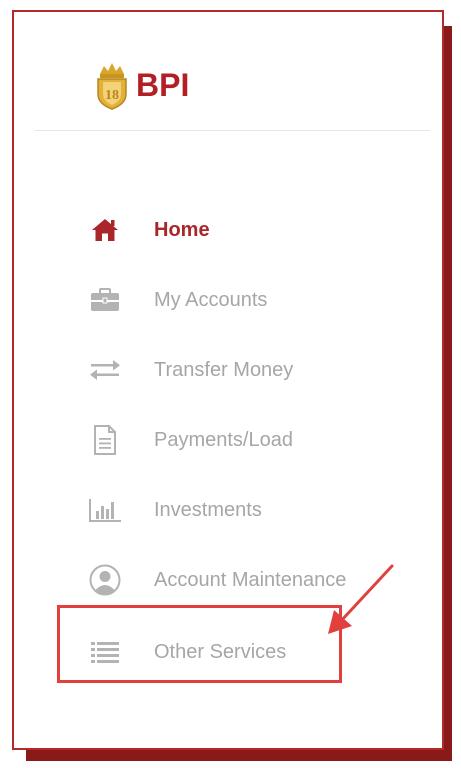 The image size is (461, 768). What do you see at coordinates (220, 651) in the screenshot?
I see `nav-label-other-services: Other Services` at bounding box center [220, 651].